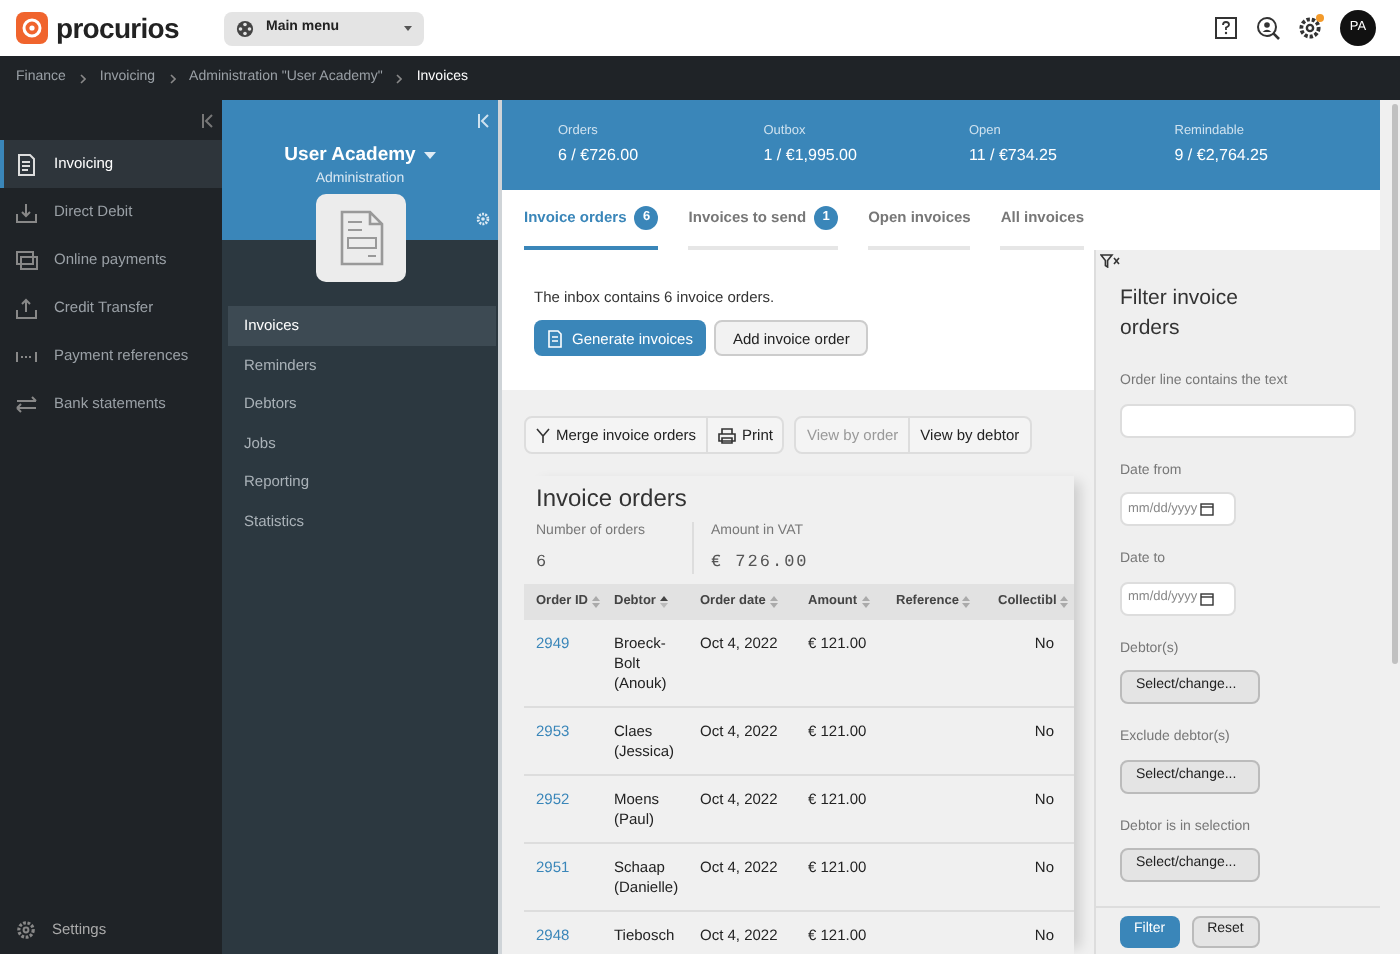 Image resolution: width=1400 pixels, height=954 pixels. What do you see at coordinates (27, 404) in the screenshot?
I see `swap-arrows-icon` at bounding box center [27, 404].